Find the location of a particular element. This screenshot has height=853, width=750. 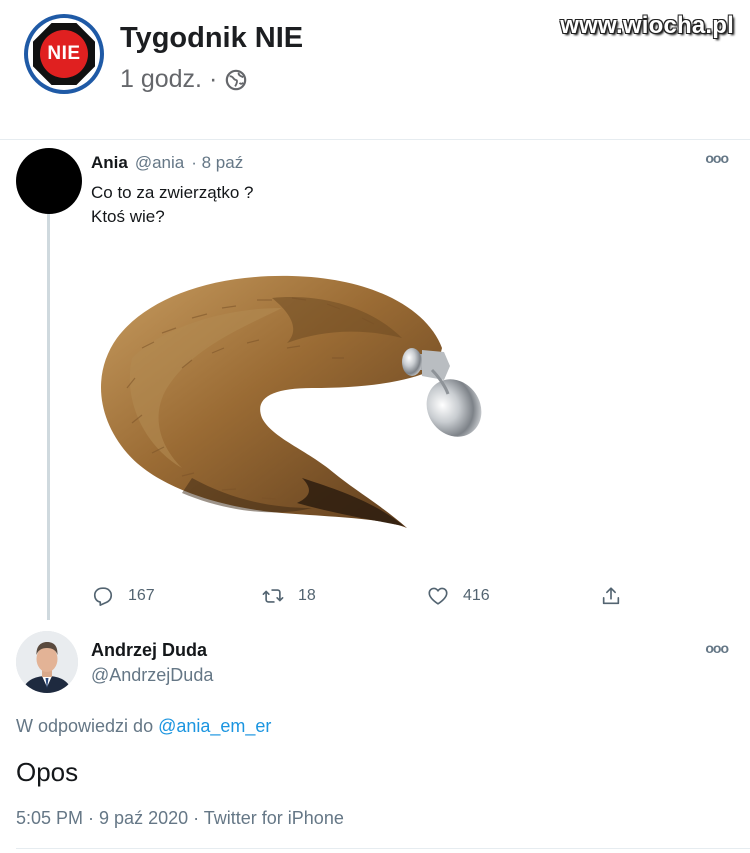

replying-to: W odpowiedzi do @ania_em_er is located at coordinates (143, 726).